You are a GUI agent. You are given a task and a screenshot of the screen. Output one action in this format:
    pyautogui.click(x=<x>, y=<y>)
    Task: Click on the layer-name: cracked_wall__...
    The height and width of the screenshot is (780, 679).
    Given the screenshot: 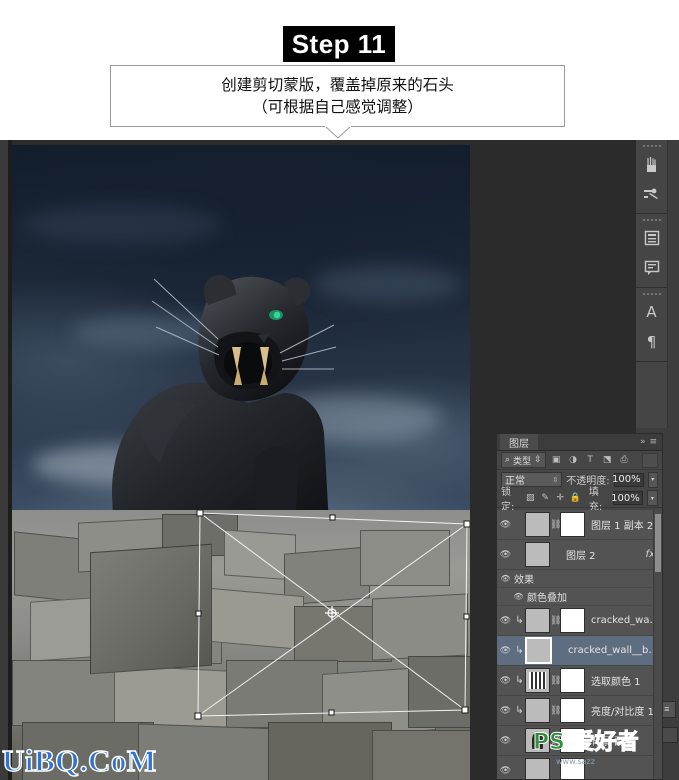 What is the action you would take?
    pyautogui.click(x=626, y=620)
    